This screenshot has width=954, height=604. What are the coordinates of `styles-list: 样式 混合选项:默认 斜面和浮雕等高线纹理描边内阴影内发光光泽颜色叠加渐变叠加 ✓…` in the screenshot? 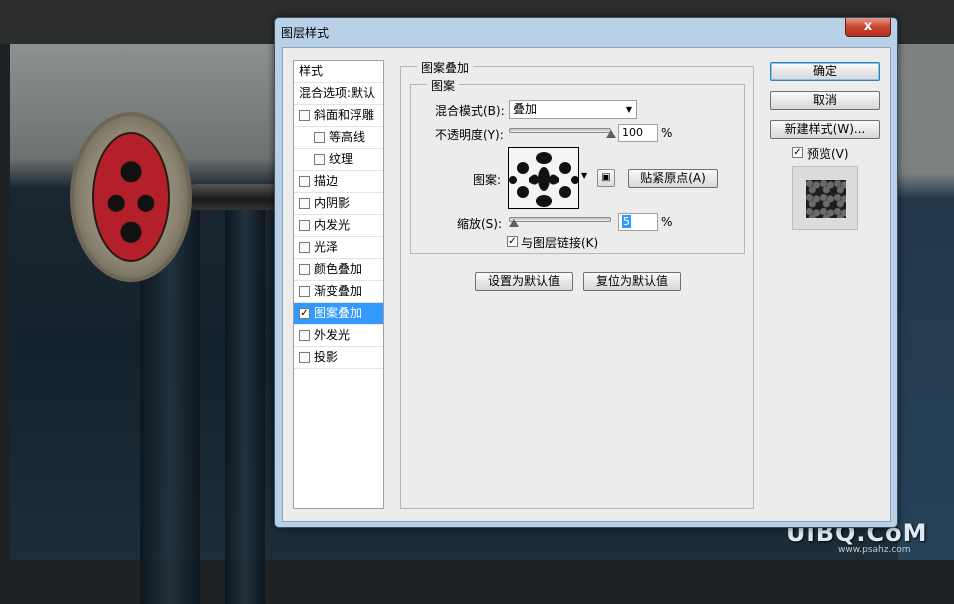 It's located at (338, 284).